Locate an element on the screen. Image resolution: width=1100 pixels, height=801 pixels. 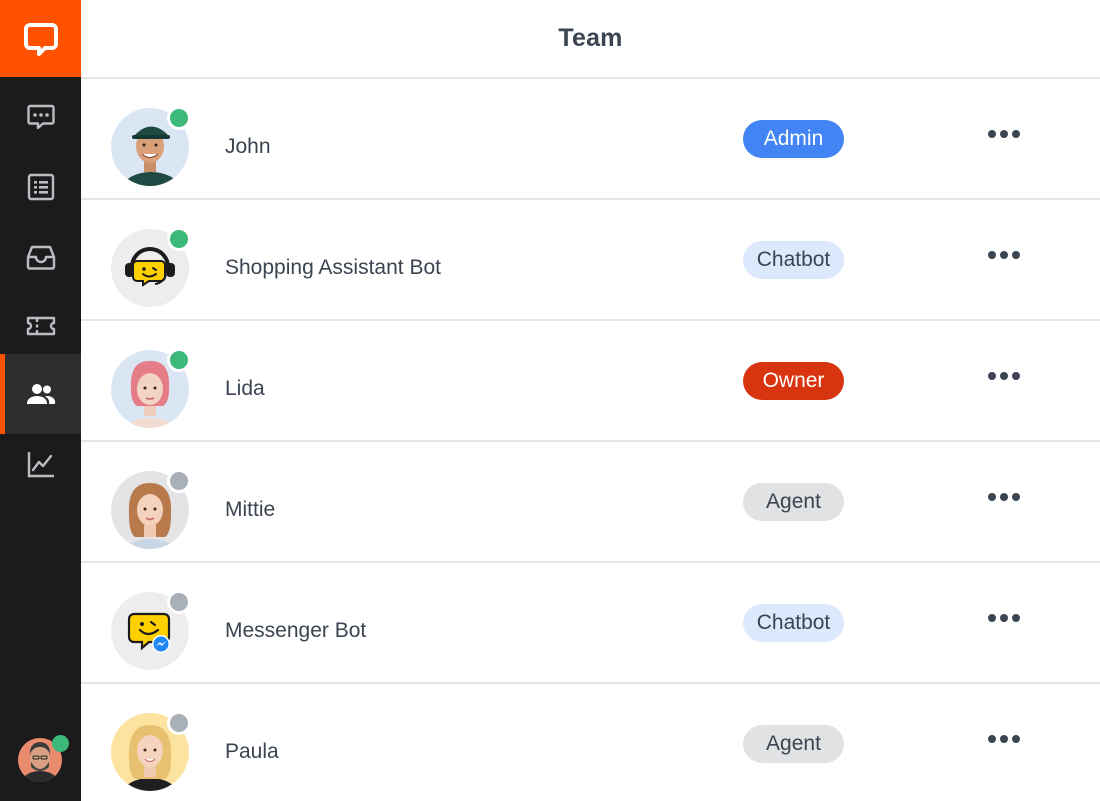
inbox-tray-icon is located at coordinates (40, 257).